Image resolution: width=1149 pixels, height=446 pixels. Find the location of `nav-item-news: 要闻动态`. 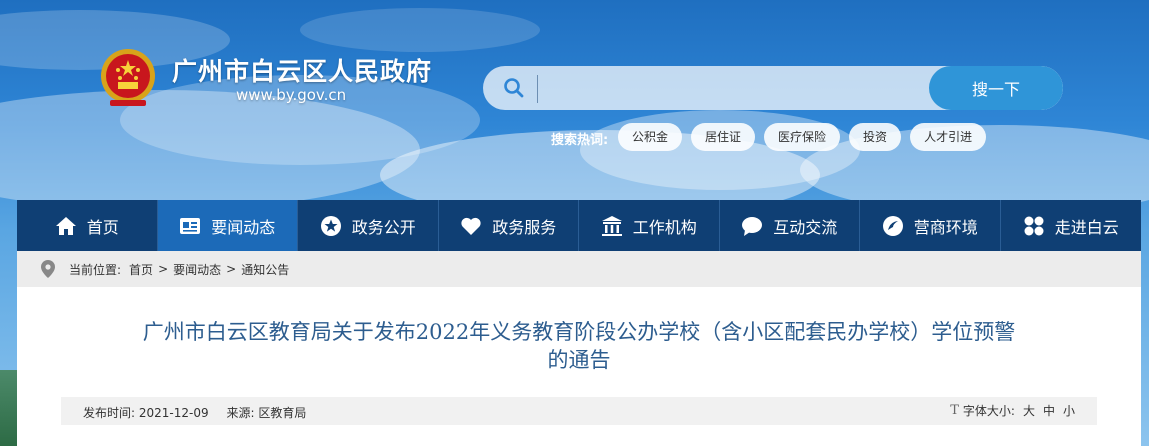

nav-item-news: 要闻动态 is located at coordinates (227, 225).